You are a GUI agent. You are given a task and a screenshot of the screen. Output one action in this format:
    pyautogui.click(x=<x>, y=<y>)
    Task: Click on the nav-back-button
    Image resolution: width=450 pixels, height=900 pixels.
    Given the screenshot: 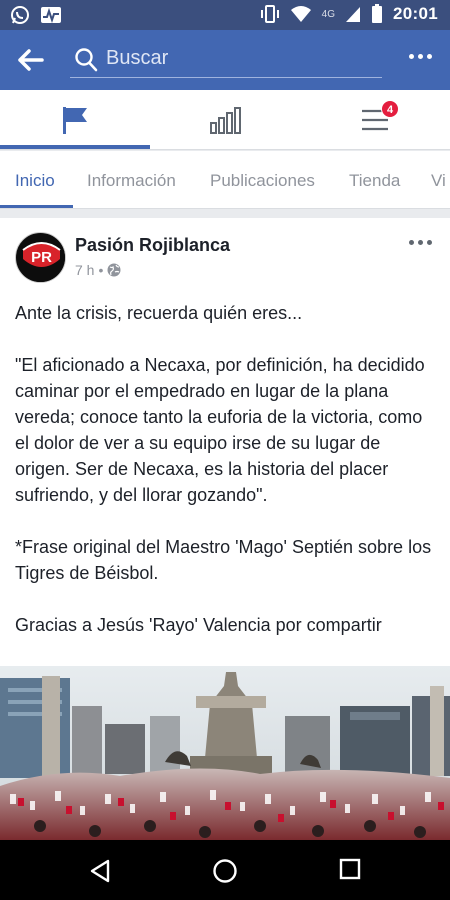 What is the action you would take?
    pyautogui.click(x=100, y=871)
    